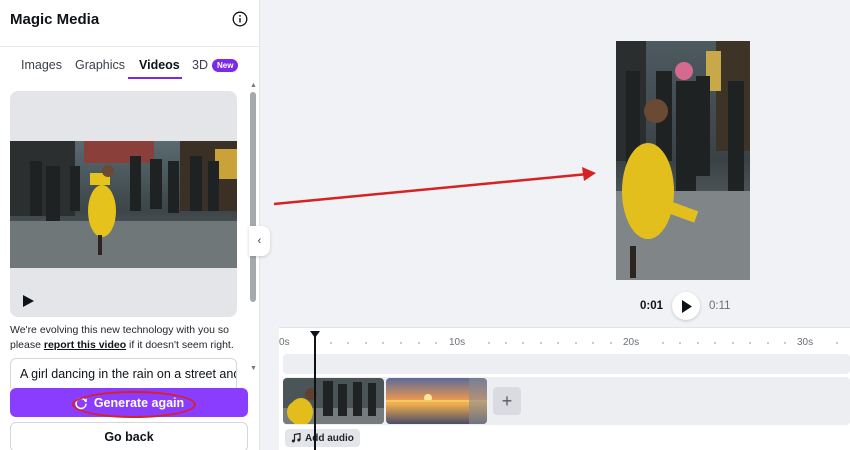 The height and width of the screenshot is (450, 850). What do you see at coordinates (200, 65) in the screenshot?
I see `tab-3d: 3D` at bounding box center [200, 65].